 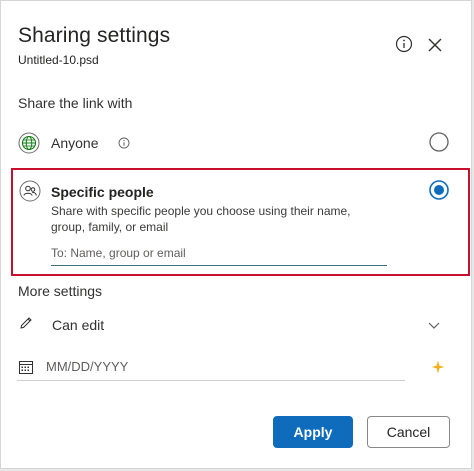 What do you see at coordinates (404, 44) in the screenshot?
I see `info-icon` at bounding box center [404, 44].